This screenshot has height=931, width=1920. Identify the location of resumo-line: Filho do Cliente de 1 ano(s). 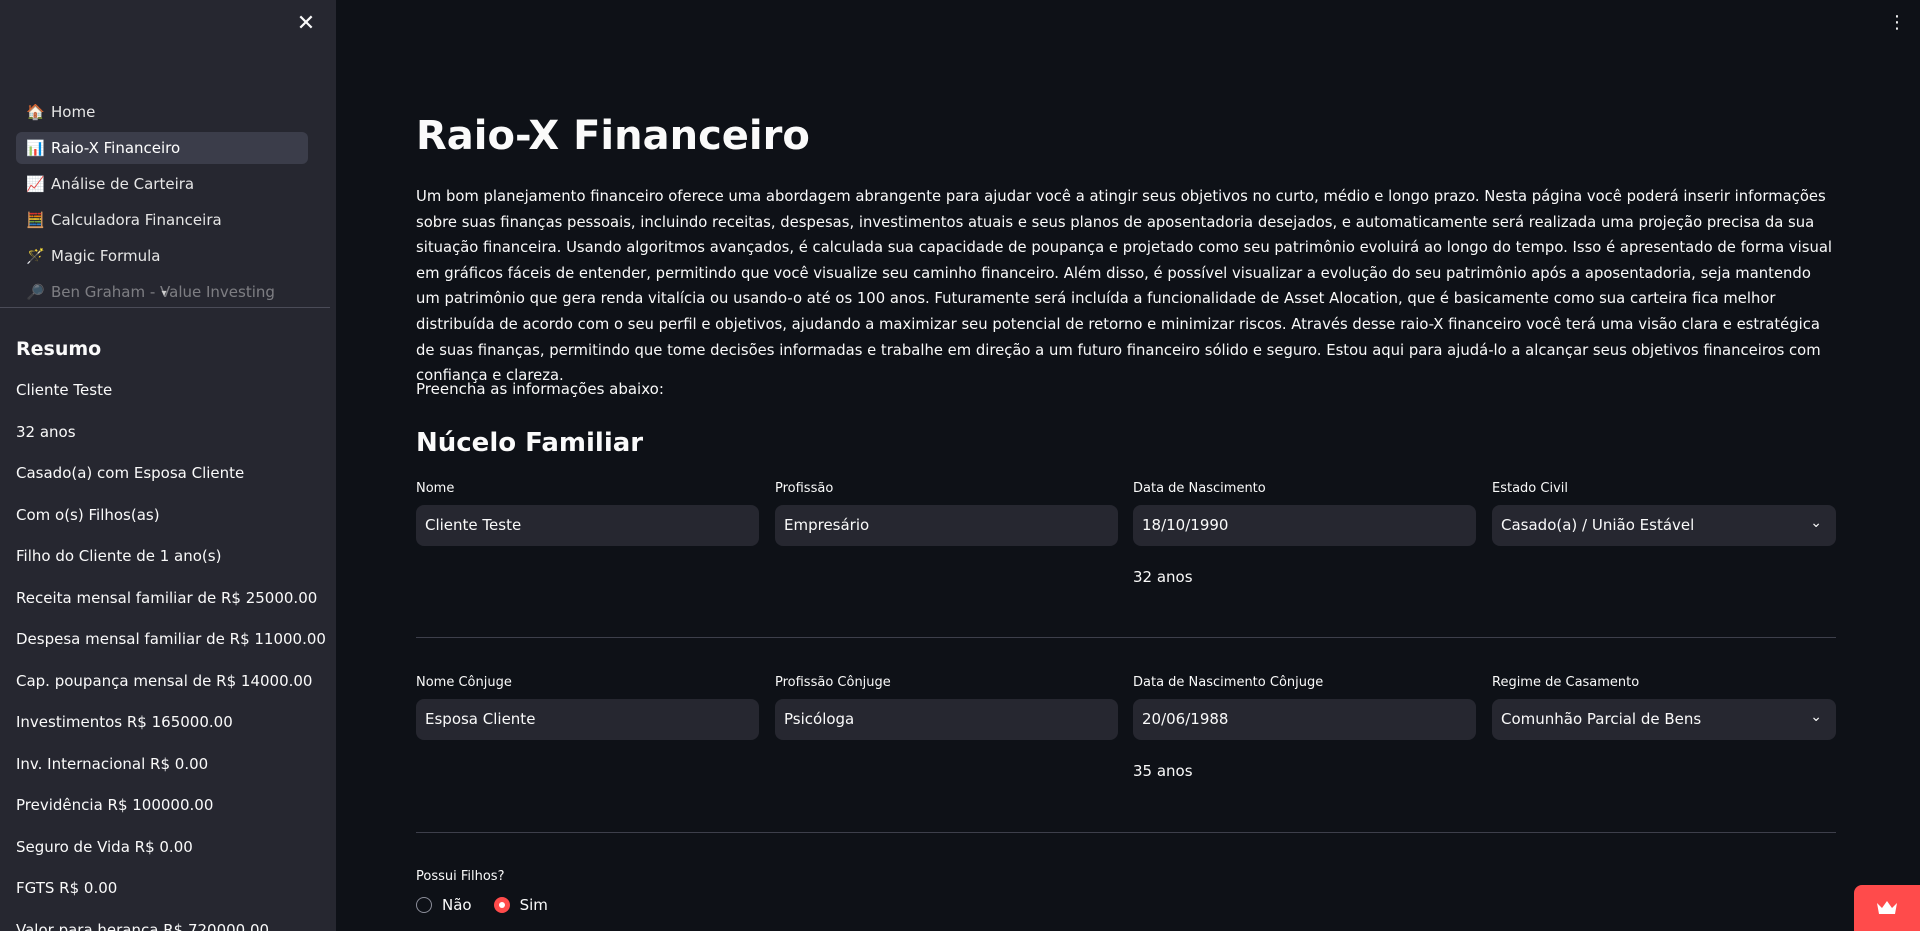
(119, 556).